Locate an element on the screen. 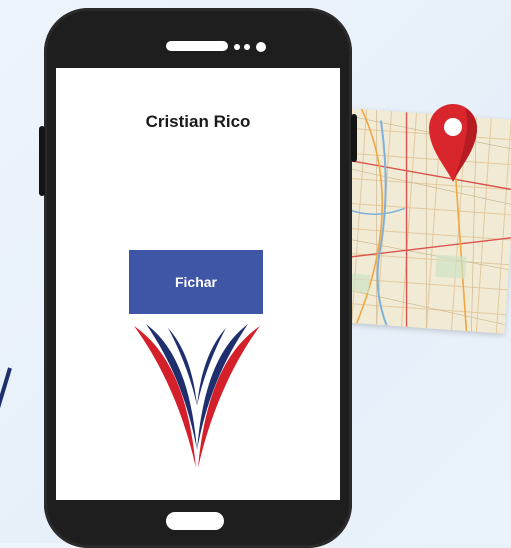 This screenshot has height=548, width=511. user-name: Cristian Rico is located at coordinates (198, 121).